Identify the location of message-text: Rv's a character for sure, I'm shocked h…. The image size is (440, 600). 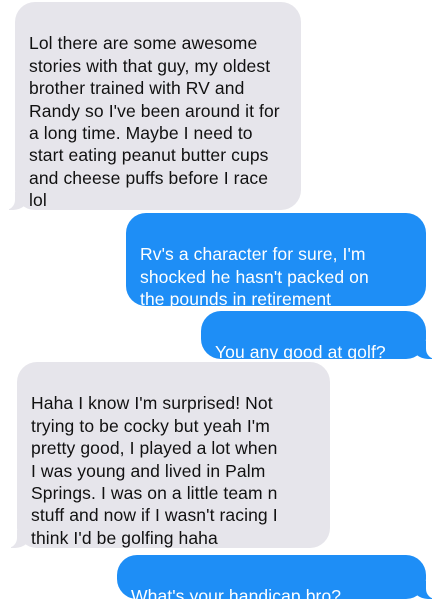
(254, 277).